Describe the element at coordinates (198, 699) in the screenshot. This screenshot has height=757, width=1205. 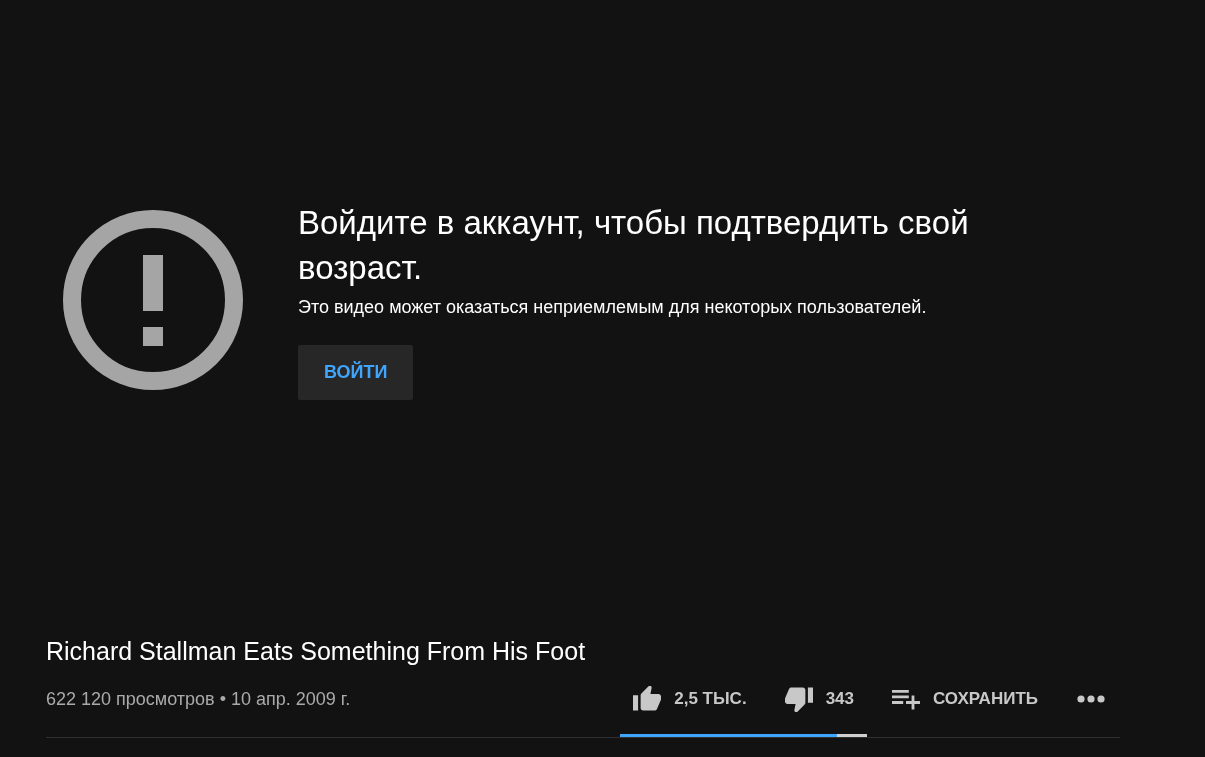
I see `video-info: 622 120 просмотров • 10 апр. 2009 г.` at that location.